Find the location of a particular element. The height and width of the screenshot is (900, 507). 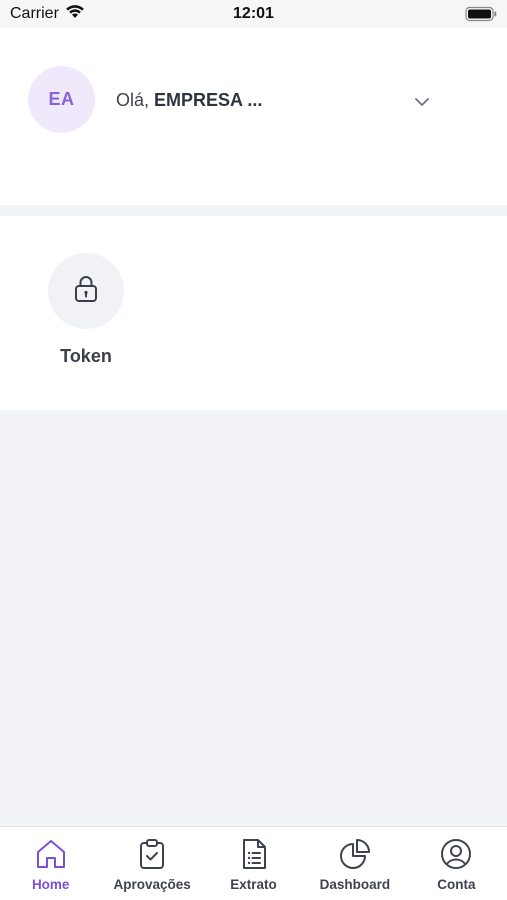

status-bar: Carrier 12:01 is located at coordinates (253, 14).